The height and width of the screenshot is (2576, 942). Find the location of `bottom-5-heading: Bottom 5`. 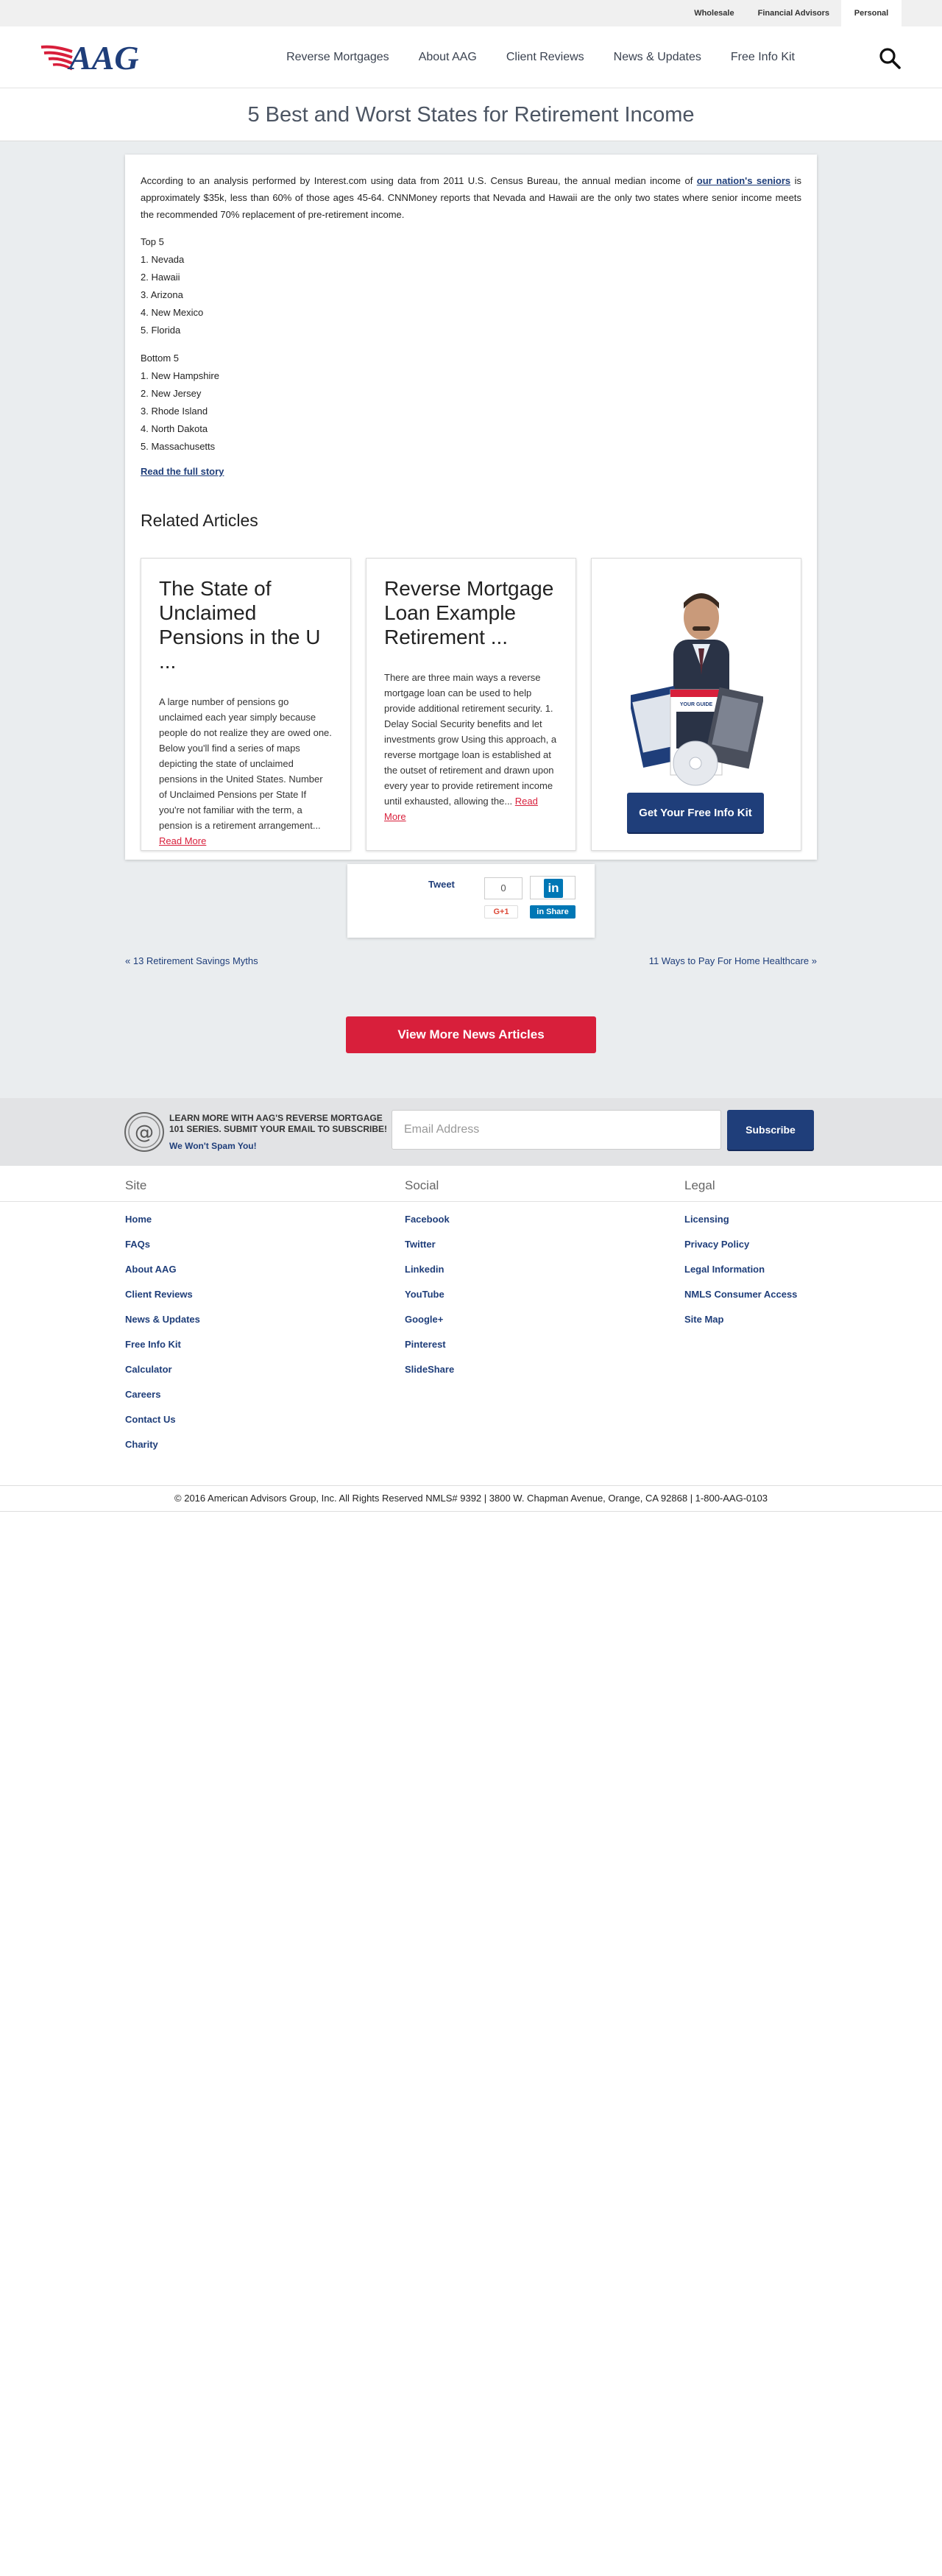

bottom-5-heading: Bottom 5 is located at coordinates (160, 358).